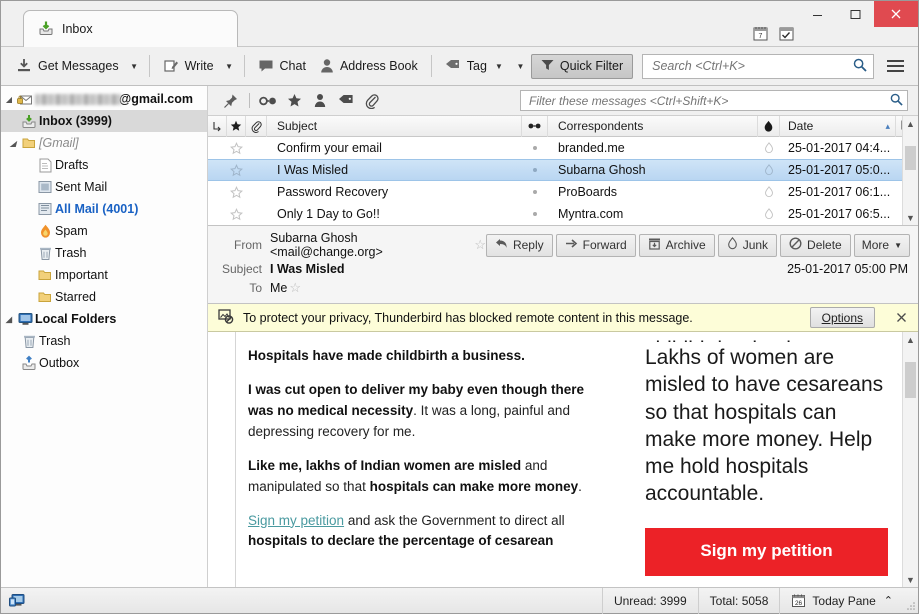 Image resolution: width=919 pixels, height=614 pixels. What do you see at coordinates (766, 551) in the screenshot?
I see `sign-petition-button: Sign my petition` at bounding box center [766, 551].